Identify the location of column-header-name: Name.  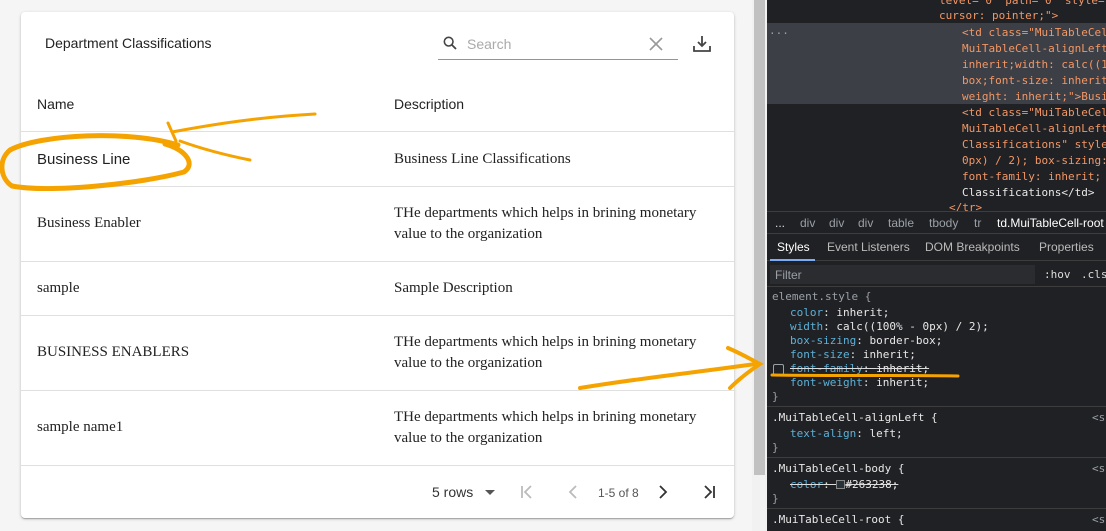
(55, 104).